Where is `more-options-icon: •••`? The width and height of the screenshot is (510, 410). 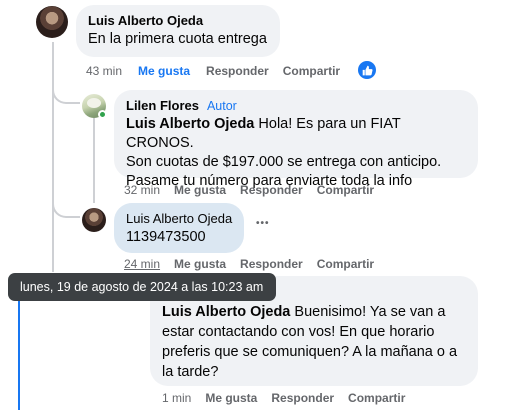
more-options-icon: ••• is located at coordinates (263, 223).